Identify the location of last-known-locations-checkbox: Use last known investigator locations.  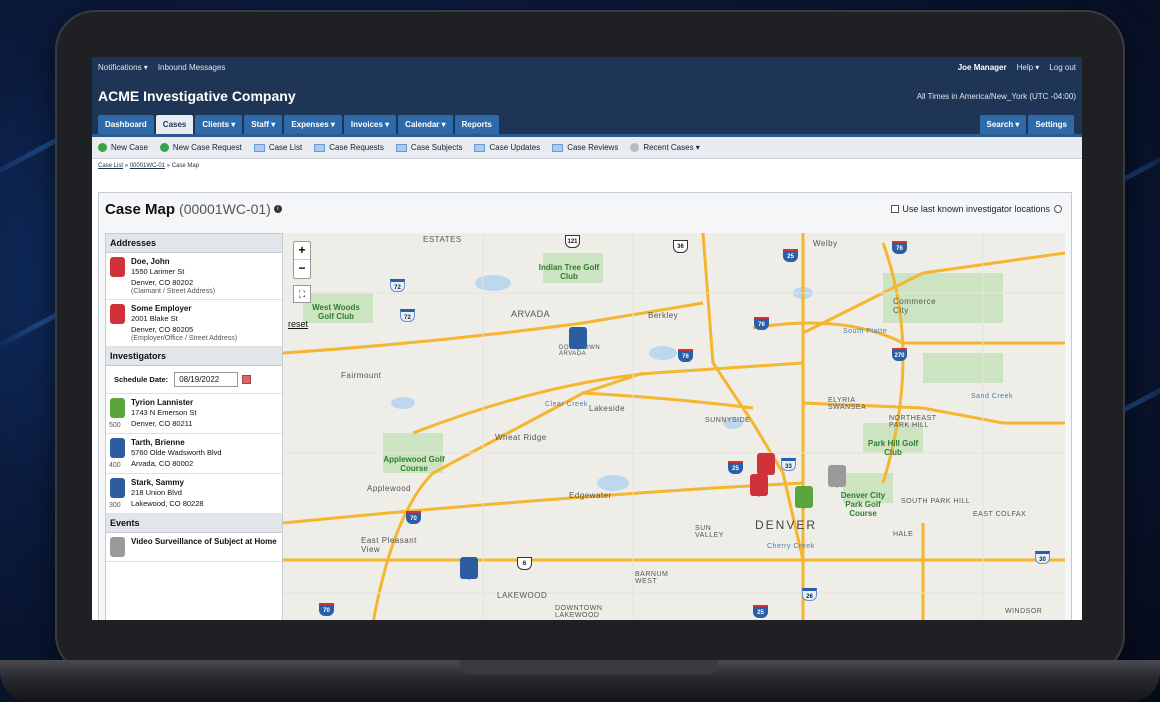
(978, 209).